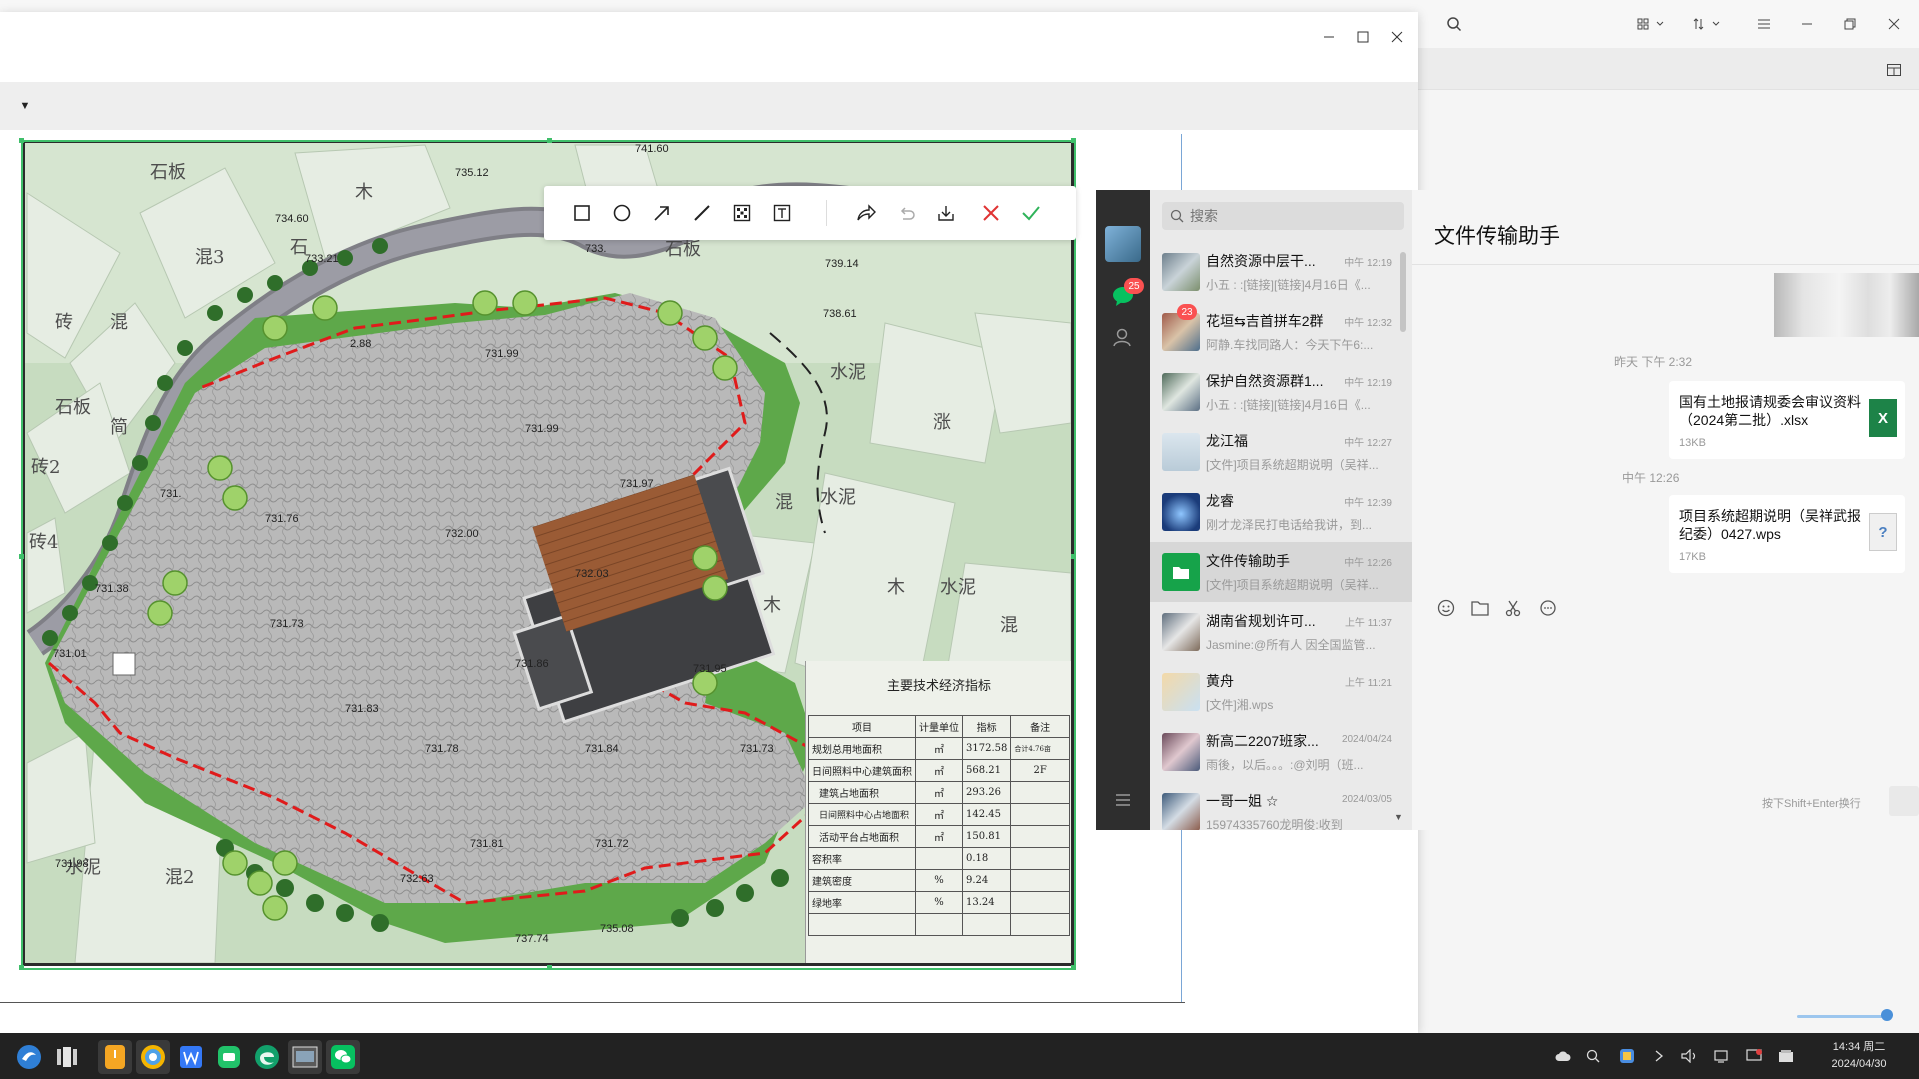 Image resolution: width=1919 pixels, height=1079 pixels. What do you see at coordinates (582, 213) in the screenshot?
I see `rectangle-tool-icon` at bounding box center [582, 213].